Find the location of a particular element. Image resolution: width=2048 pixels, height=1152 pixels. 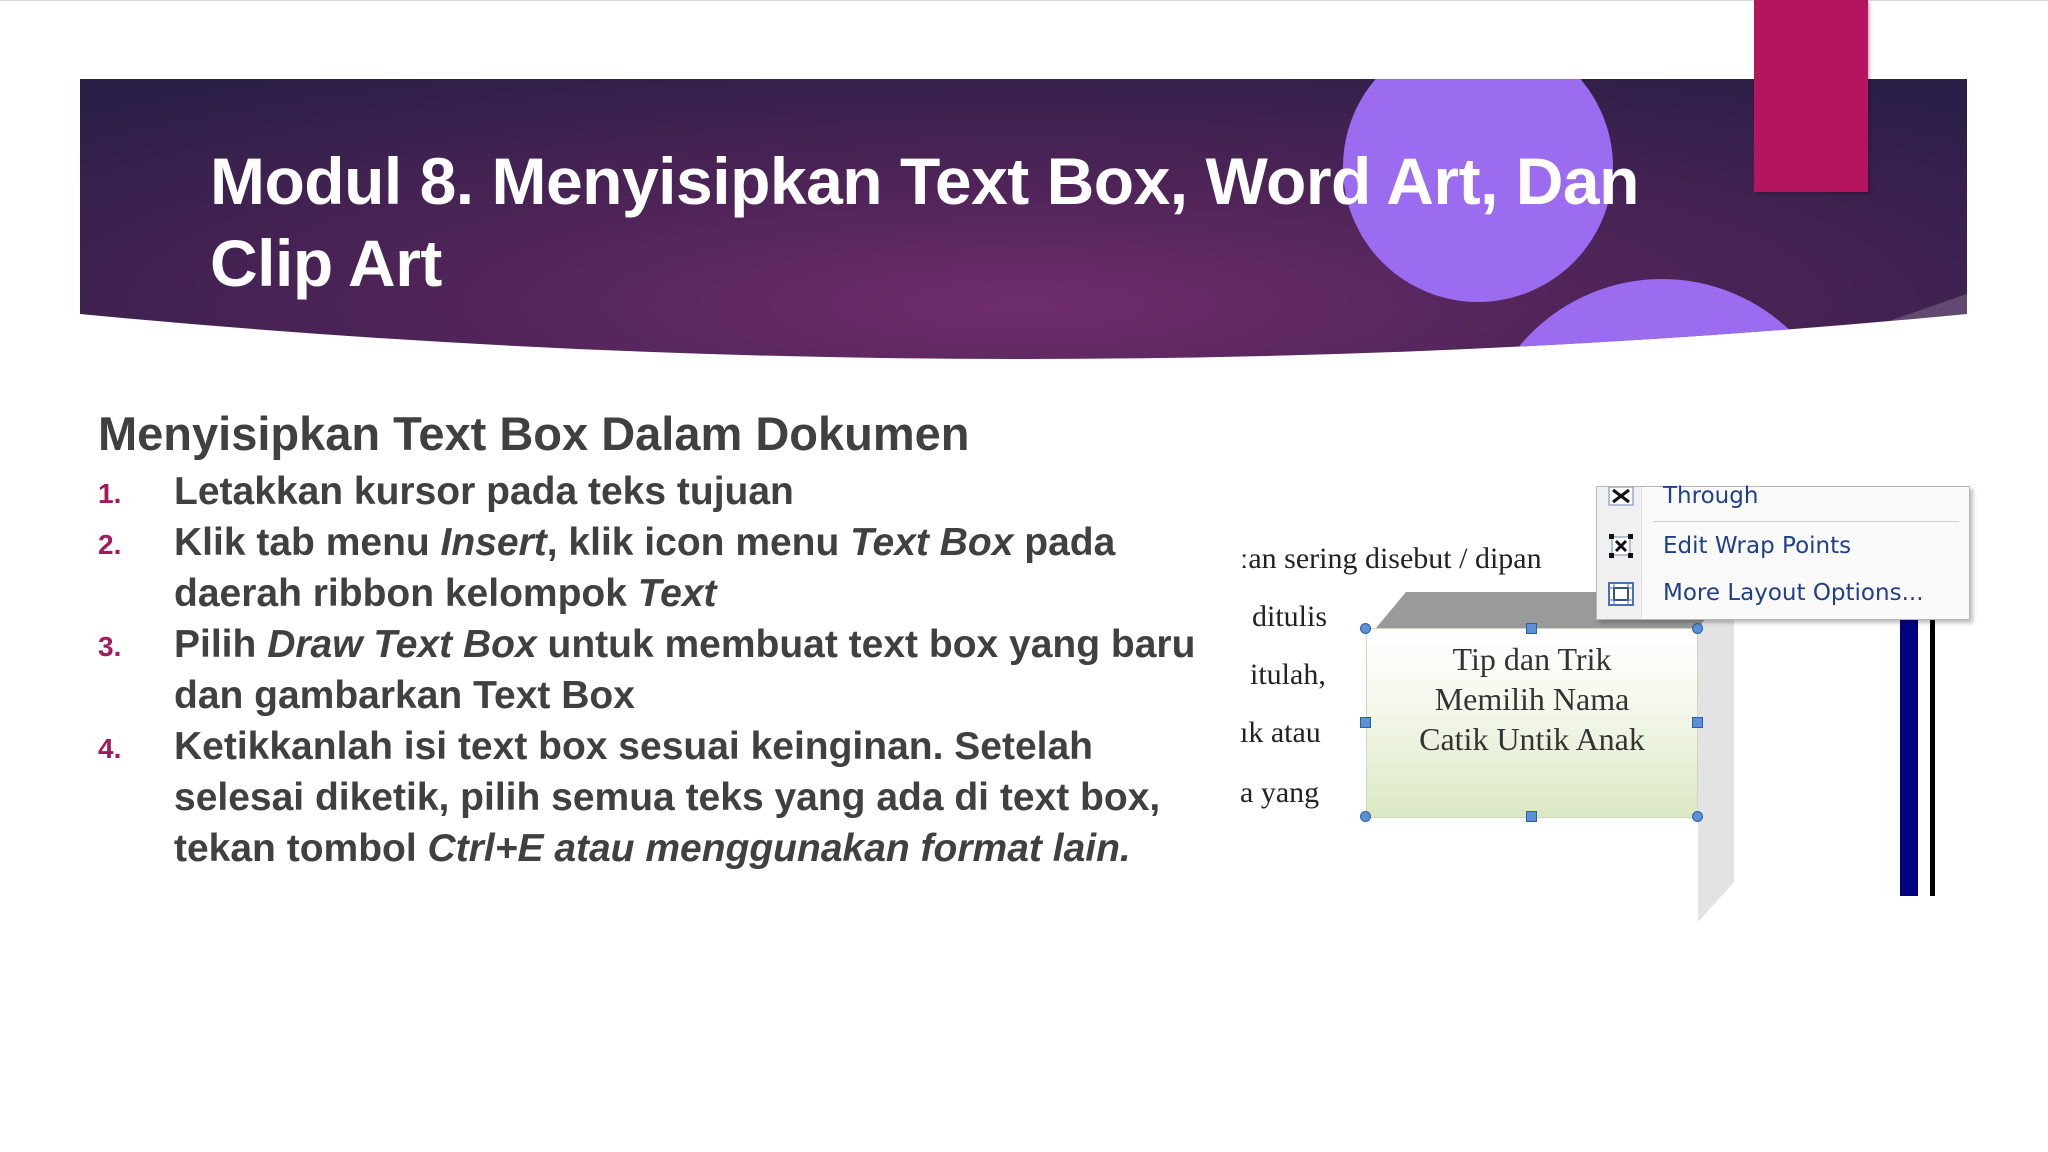

section-subtitle: Menyisipkan Text Box Dalam Dokumen is located at coordinates (534, 433).